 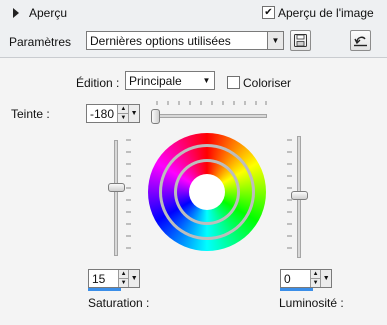 I want to click on image-preview-checkbox: ✔, so click(x=268, y=12).